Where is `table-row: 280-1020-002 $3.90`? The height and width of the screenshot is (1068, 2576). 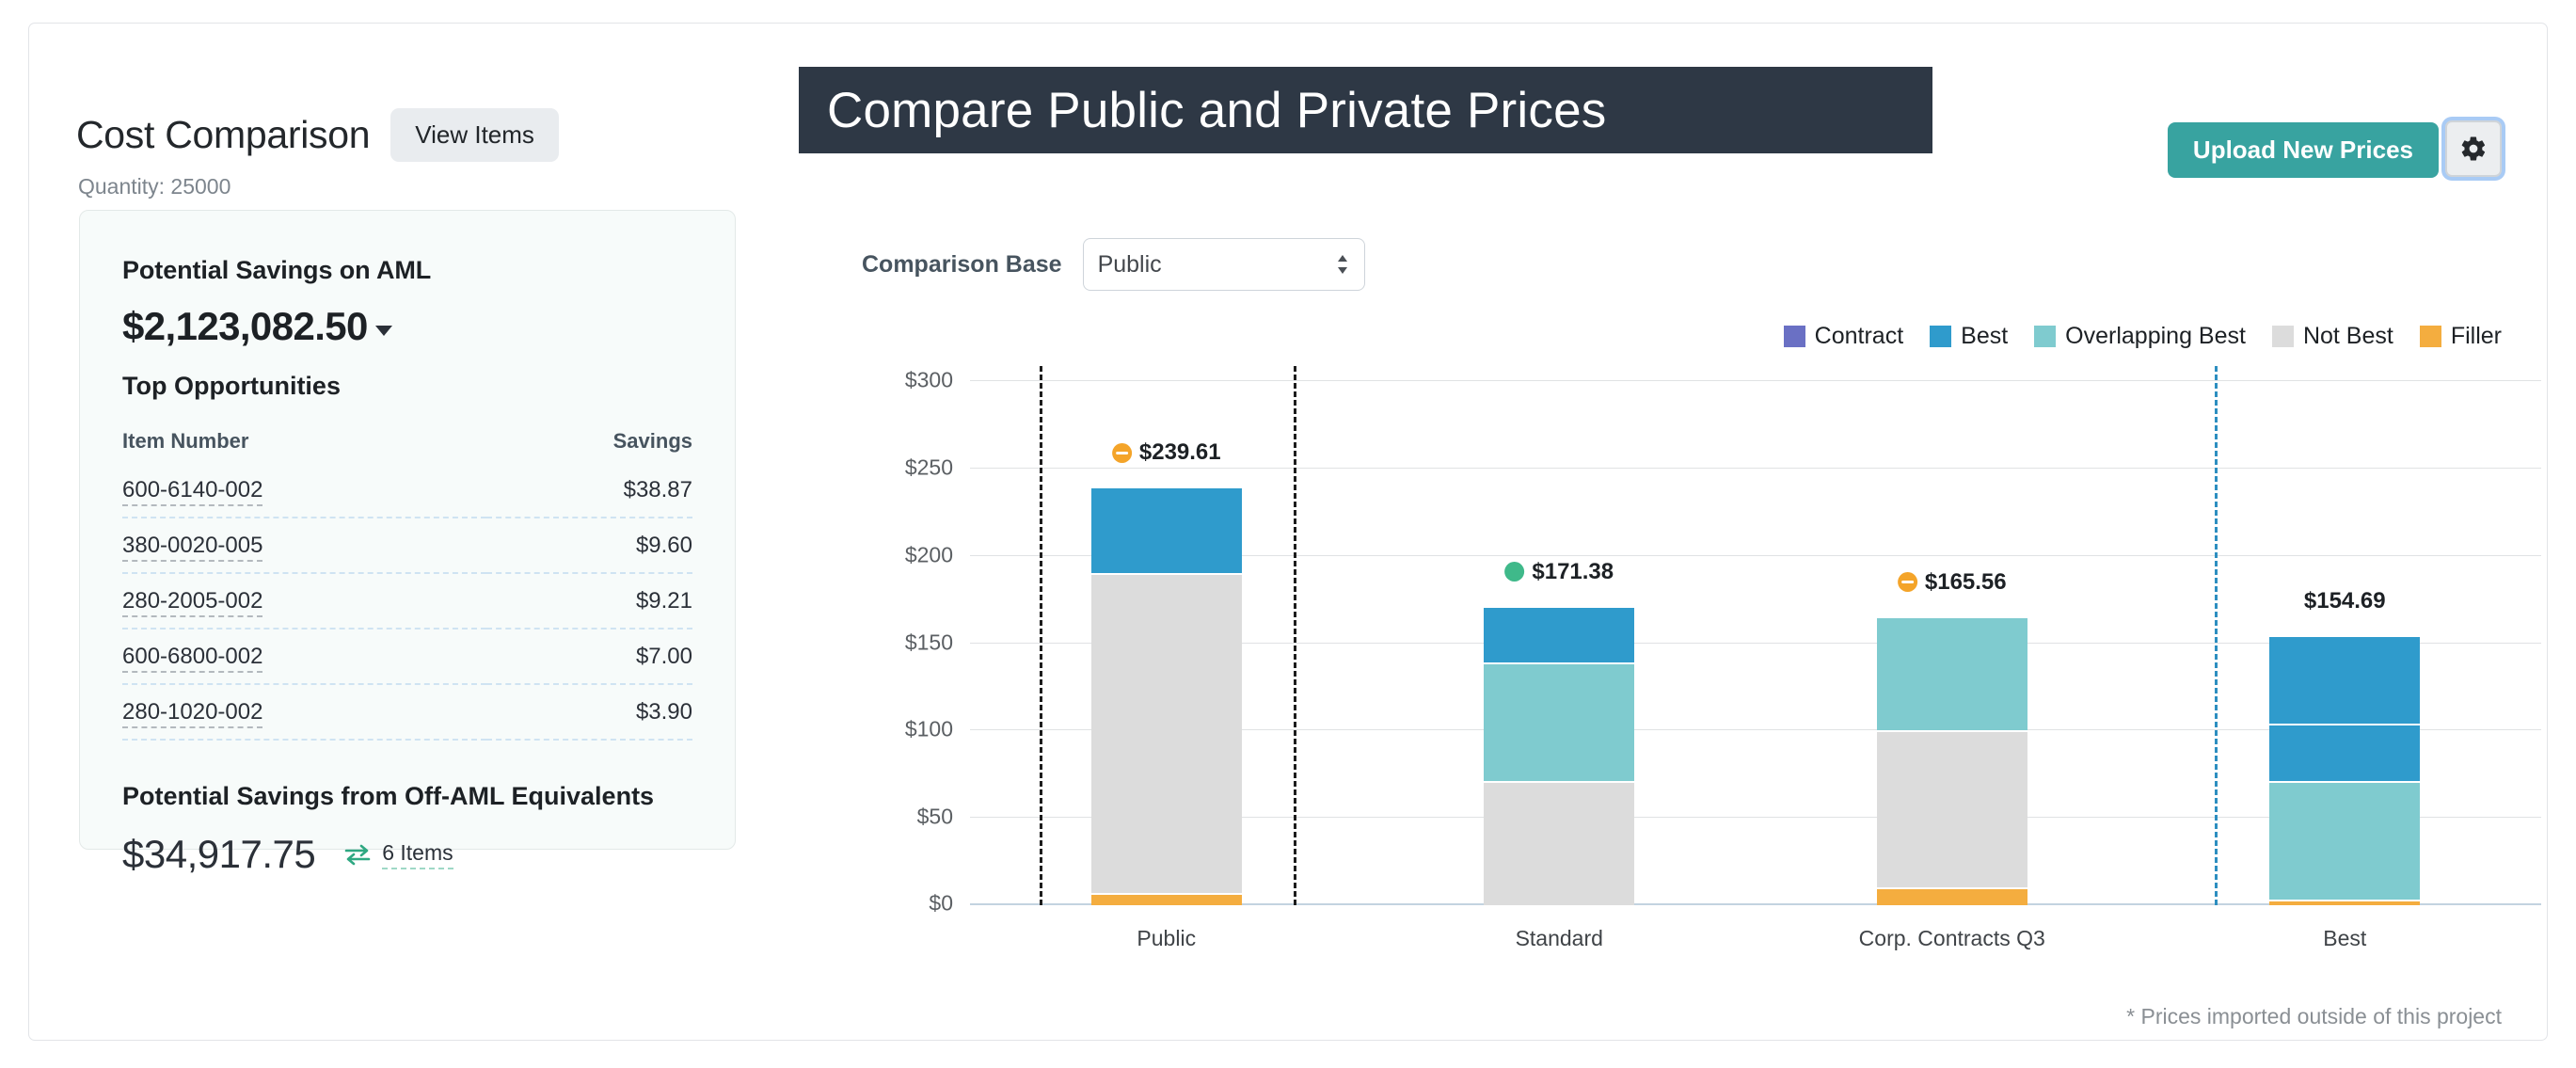 table-row: 280-1020-002 $3.90 is located at coordinates (407, 712).